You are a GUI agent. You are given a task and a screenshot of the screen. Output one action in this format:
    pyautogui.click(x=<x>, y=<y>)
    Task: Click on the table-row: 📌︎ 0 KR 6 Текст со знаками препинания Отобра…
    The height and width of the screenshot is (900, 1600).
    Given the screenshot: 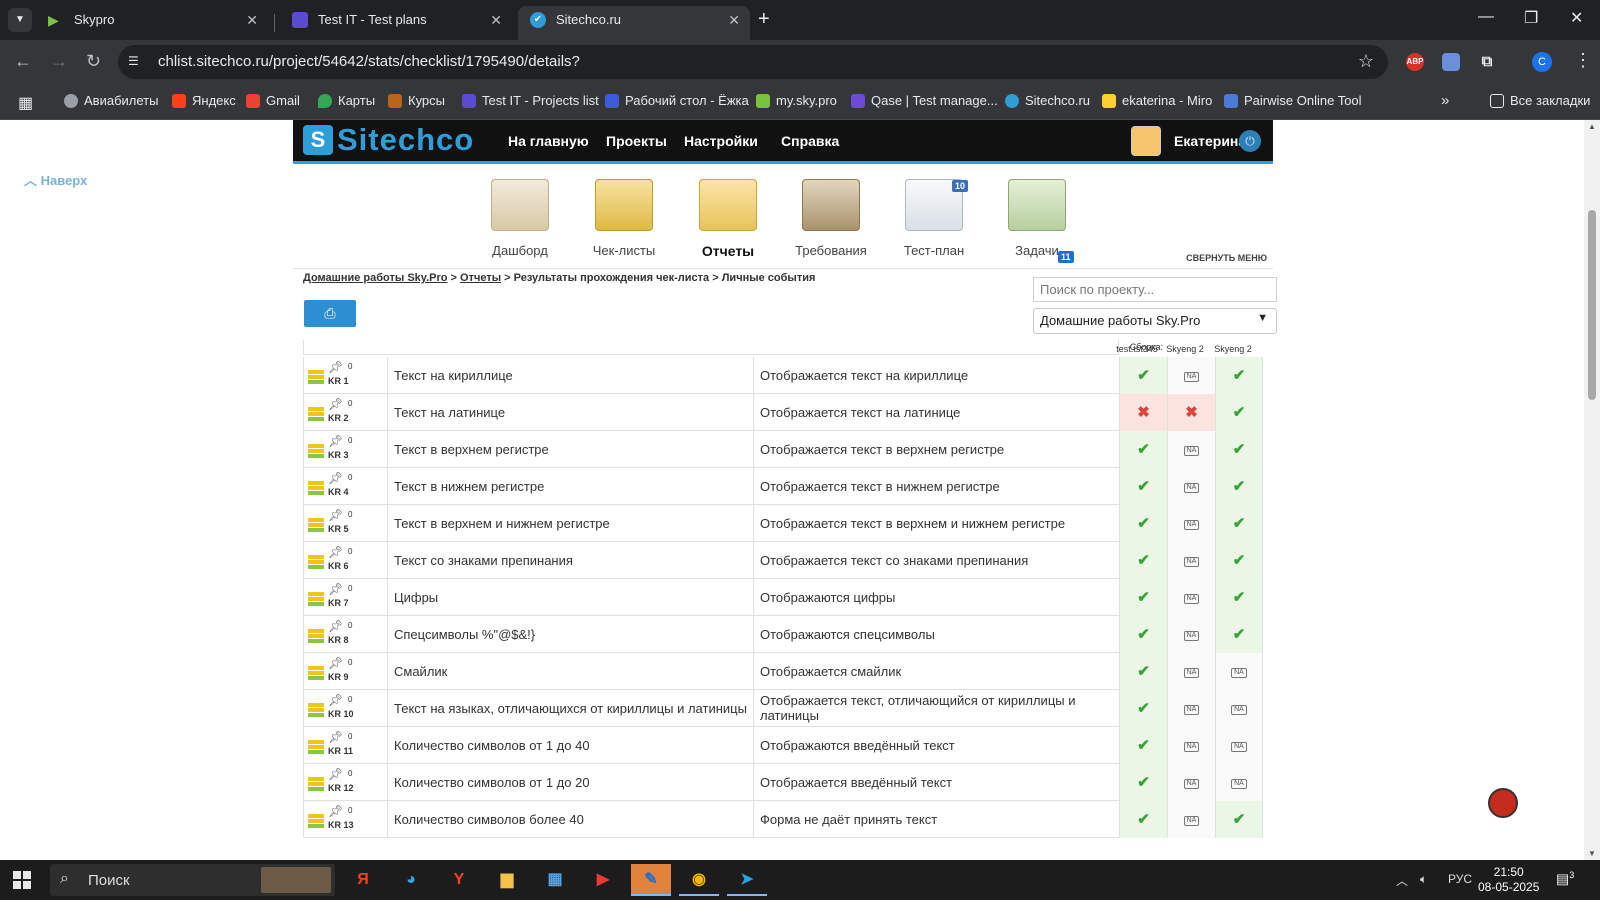 What is the action you would take?
    pyautogui.click(x=783, y=560)
    